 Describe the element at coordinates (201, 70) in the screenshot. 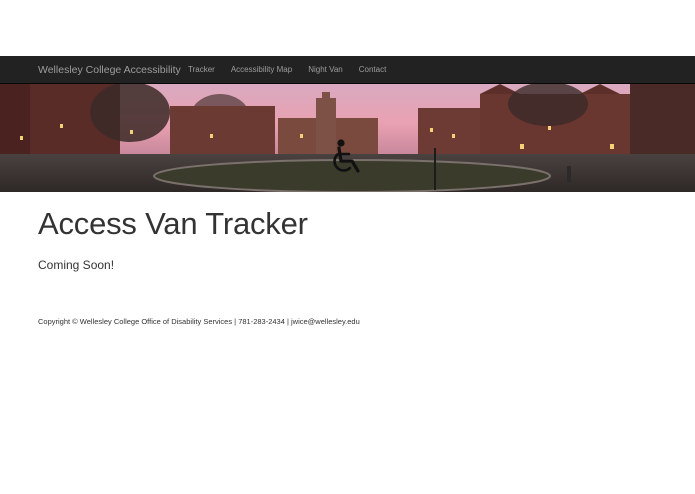

I see `nav-link-tracker: Tracker` at that location.